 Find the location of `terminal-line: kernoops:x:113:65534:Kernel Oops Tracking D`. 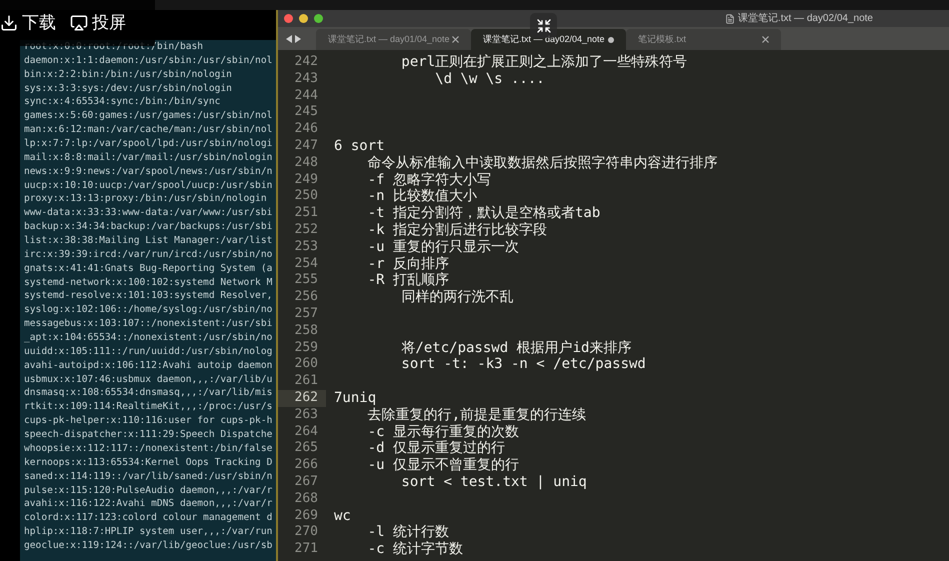

terminal-line: kernoops:x:113:65534:Kernel Oops Tracking D is located at coordinates (149, 463).